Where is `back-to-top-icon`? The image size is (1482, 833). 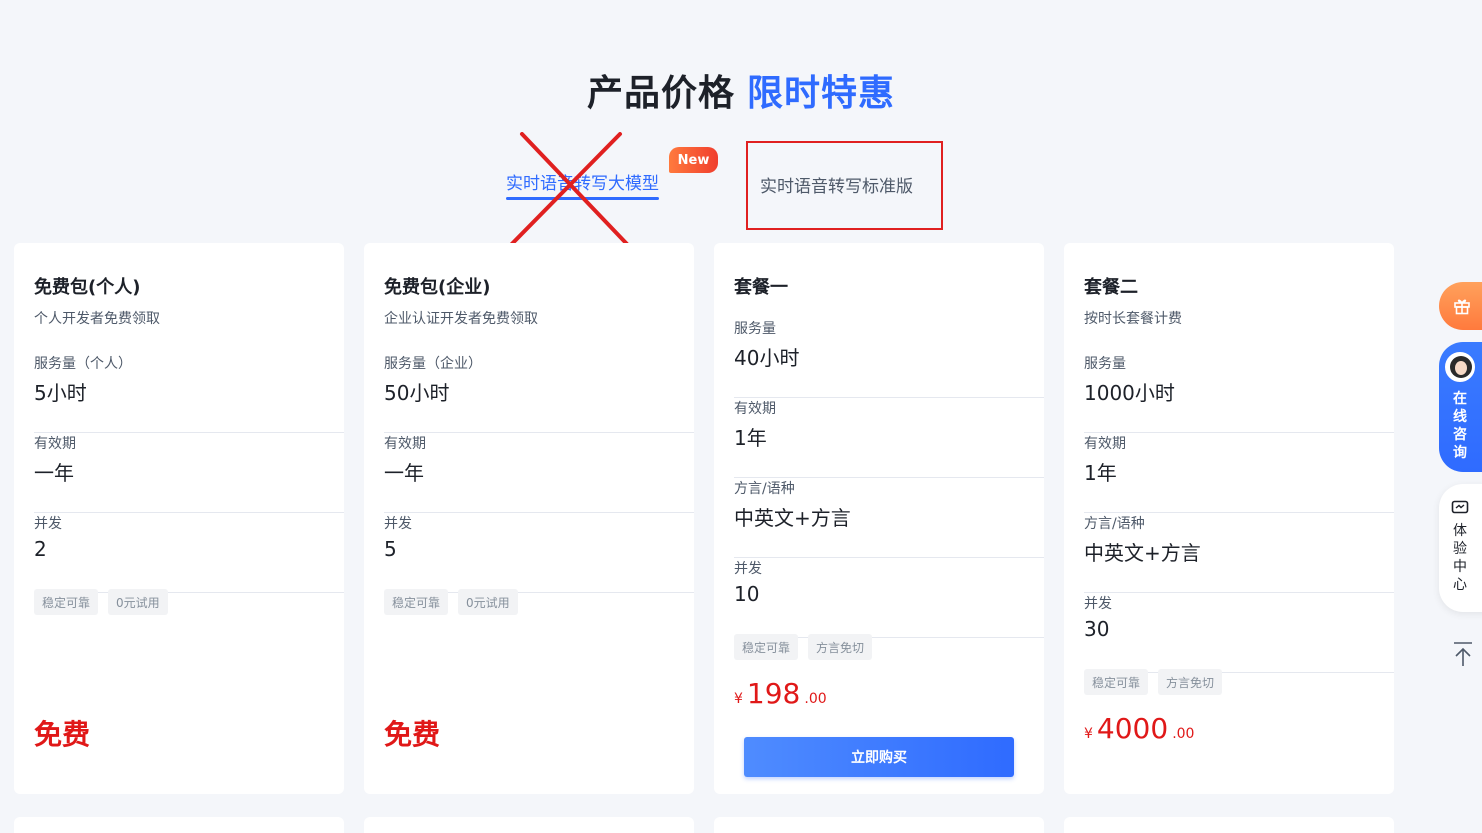 back-to-top-icon is located at coordinates (1463, 654).